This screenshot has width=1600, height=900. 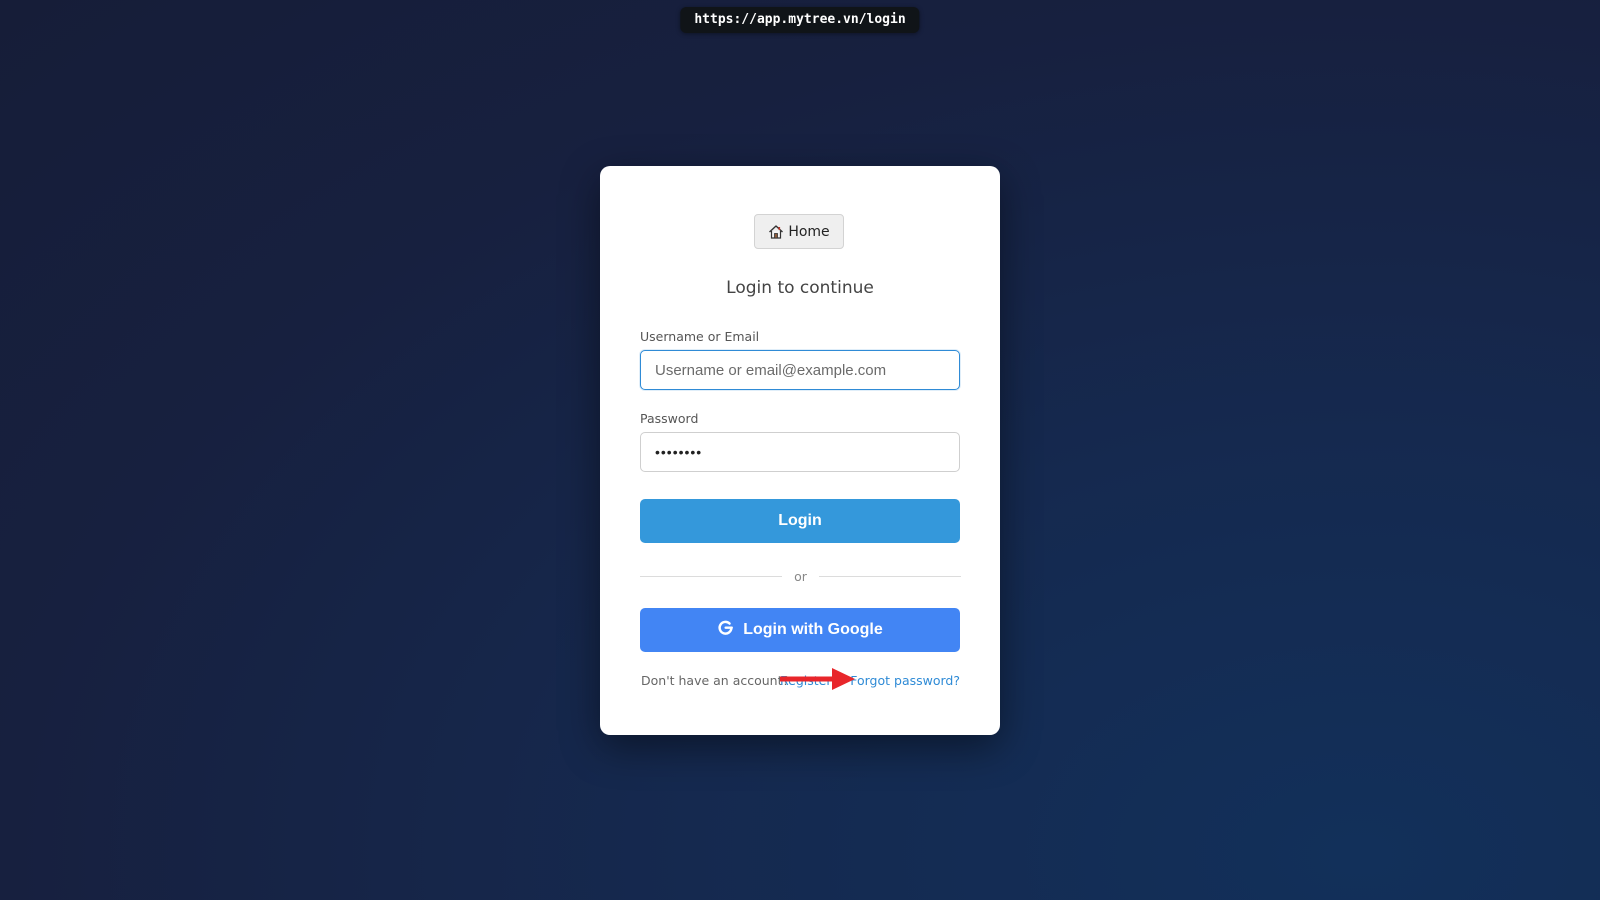 I want to click on page-title: Login to continue, so click(x=800, y=288).